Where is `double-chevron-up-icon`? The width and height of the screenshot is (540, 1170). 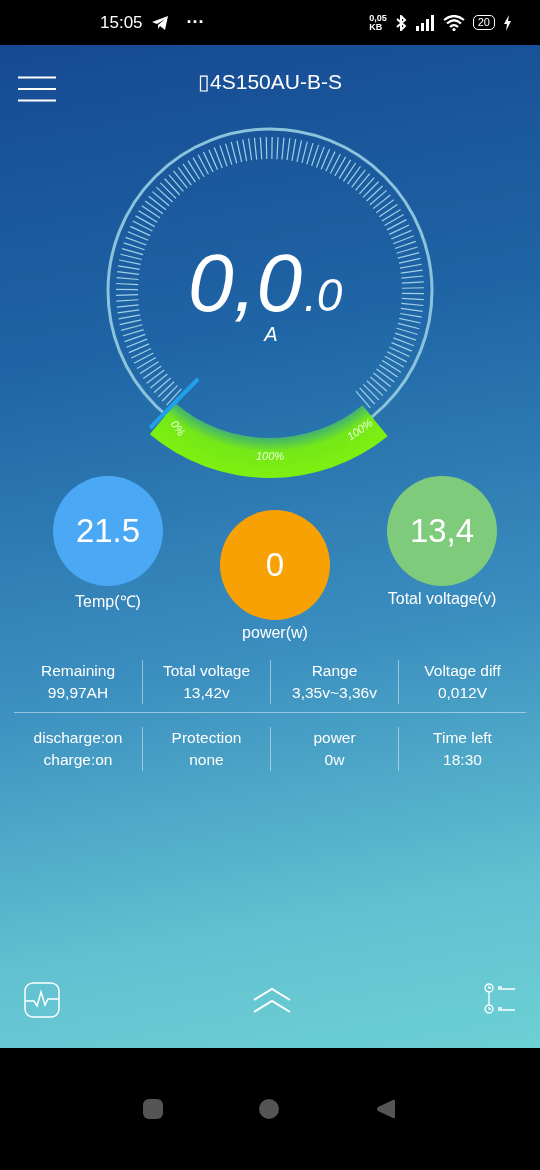 double-chevron-up-icon is located at coordinates (272, 1000).